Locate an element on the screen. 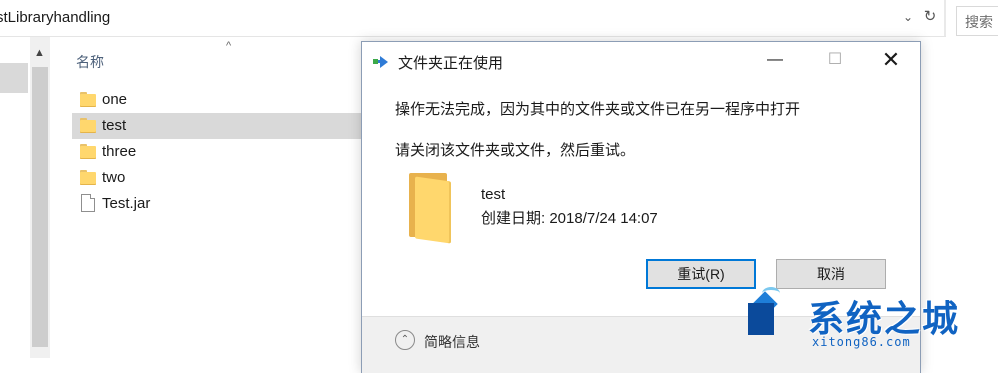 Image resolution: width=998 pixels, height=373 pixels. large-folder-icon is located at coordinates (431, 208).